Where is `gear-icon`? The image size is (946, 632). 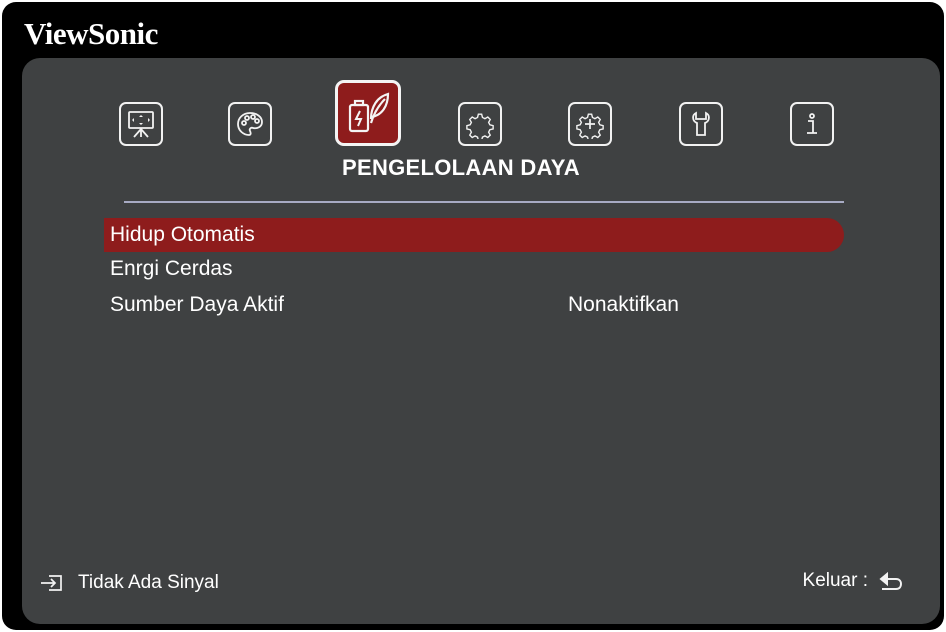
gear-icon is located at coordinates (480, 126).